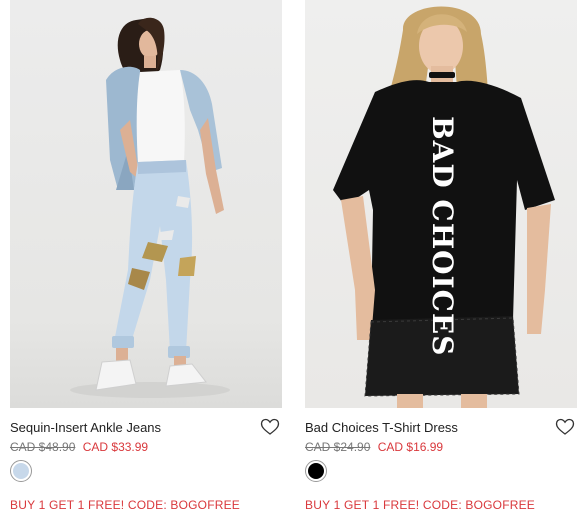  Describe the element at coordinates (115, 447) in the screenshot. I see `sale-price: CAD $33.99` at that location.